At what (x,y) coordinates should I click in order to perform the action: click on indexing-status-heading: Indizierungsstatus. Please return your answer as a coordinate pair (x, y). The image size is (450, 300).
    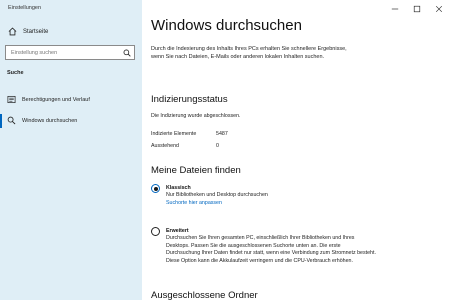
    Looking at the image, I should click on (189, 99).